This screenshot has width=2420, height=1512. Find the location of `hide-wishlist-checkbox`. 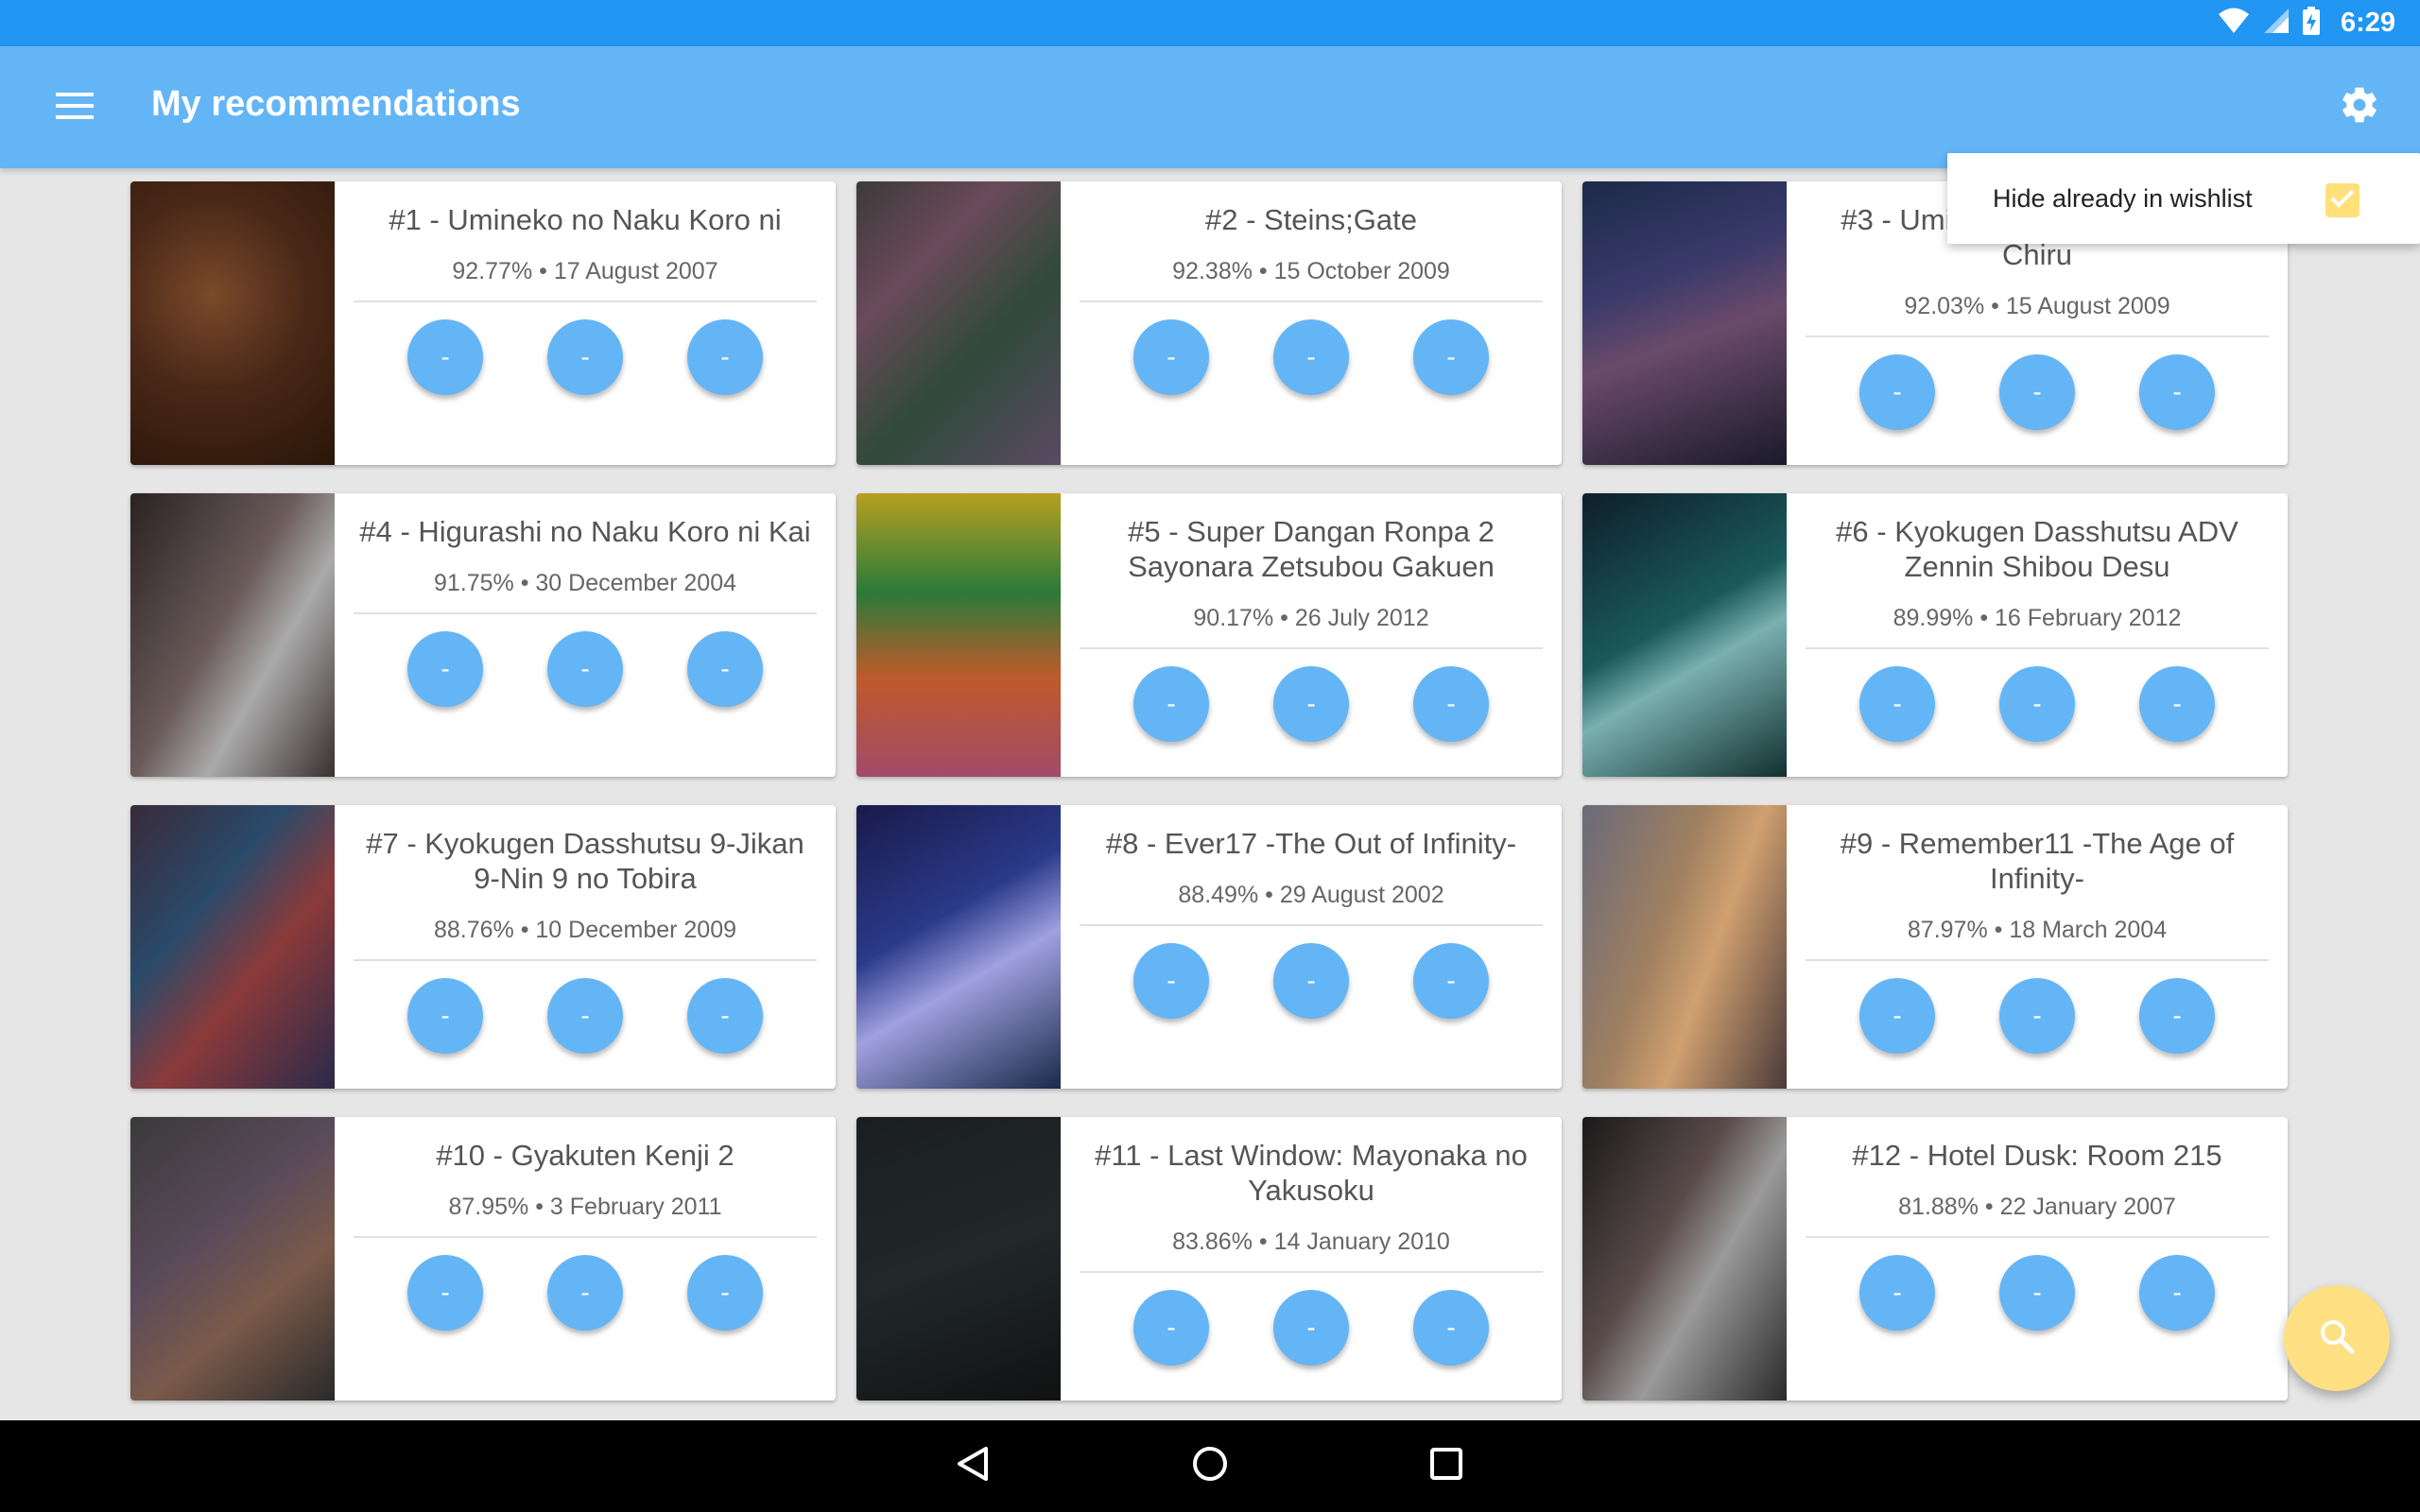

hide-wishlist-checkbox is located at coordinates (2342, 200).